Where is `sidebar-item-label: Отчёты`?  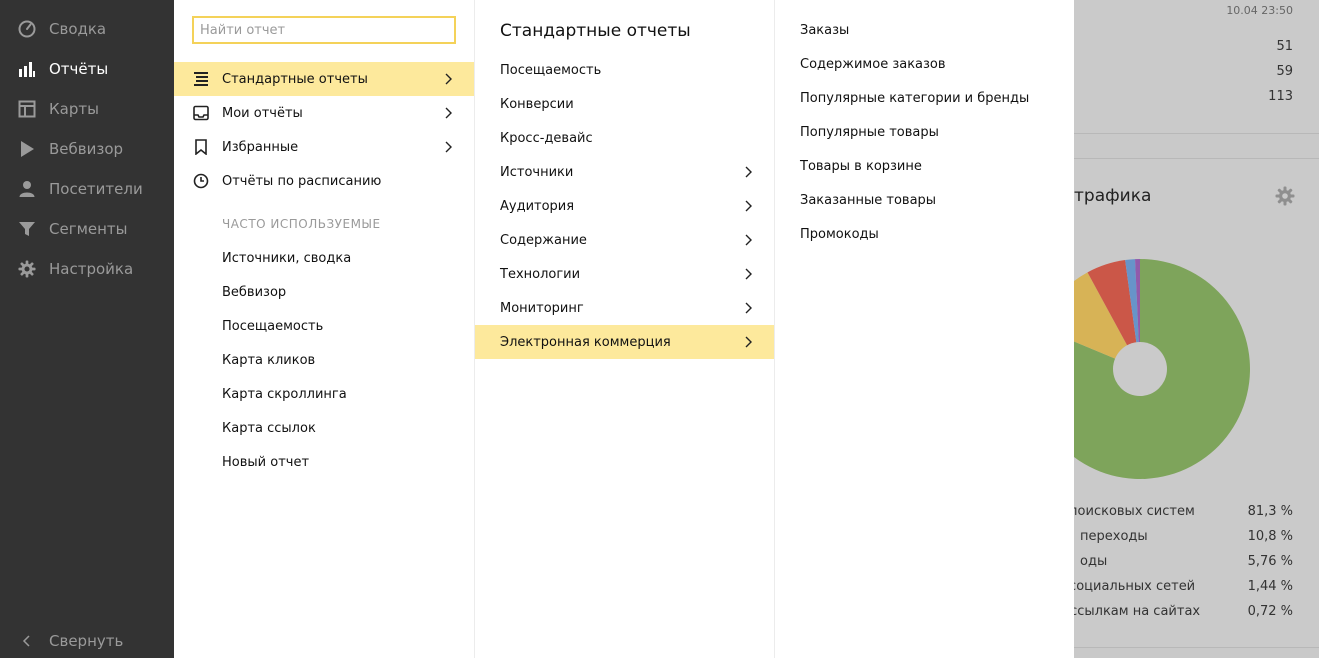 sidebar-item-label: Отчёты is located at coordinates (79, 69).